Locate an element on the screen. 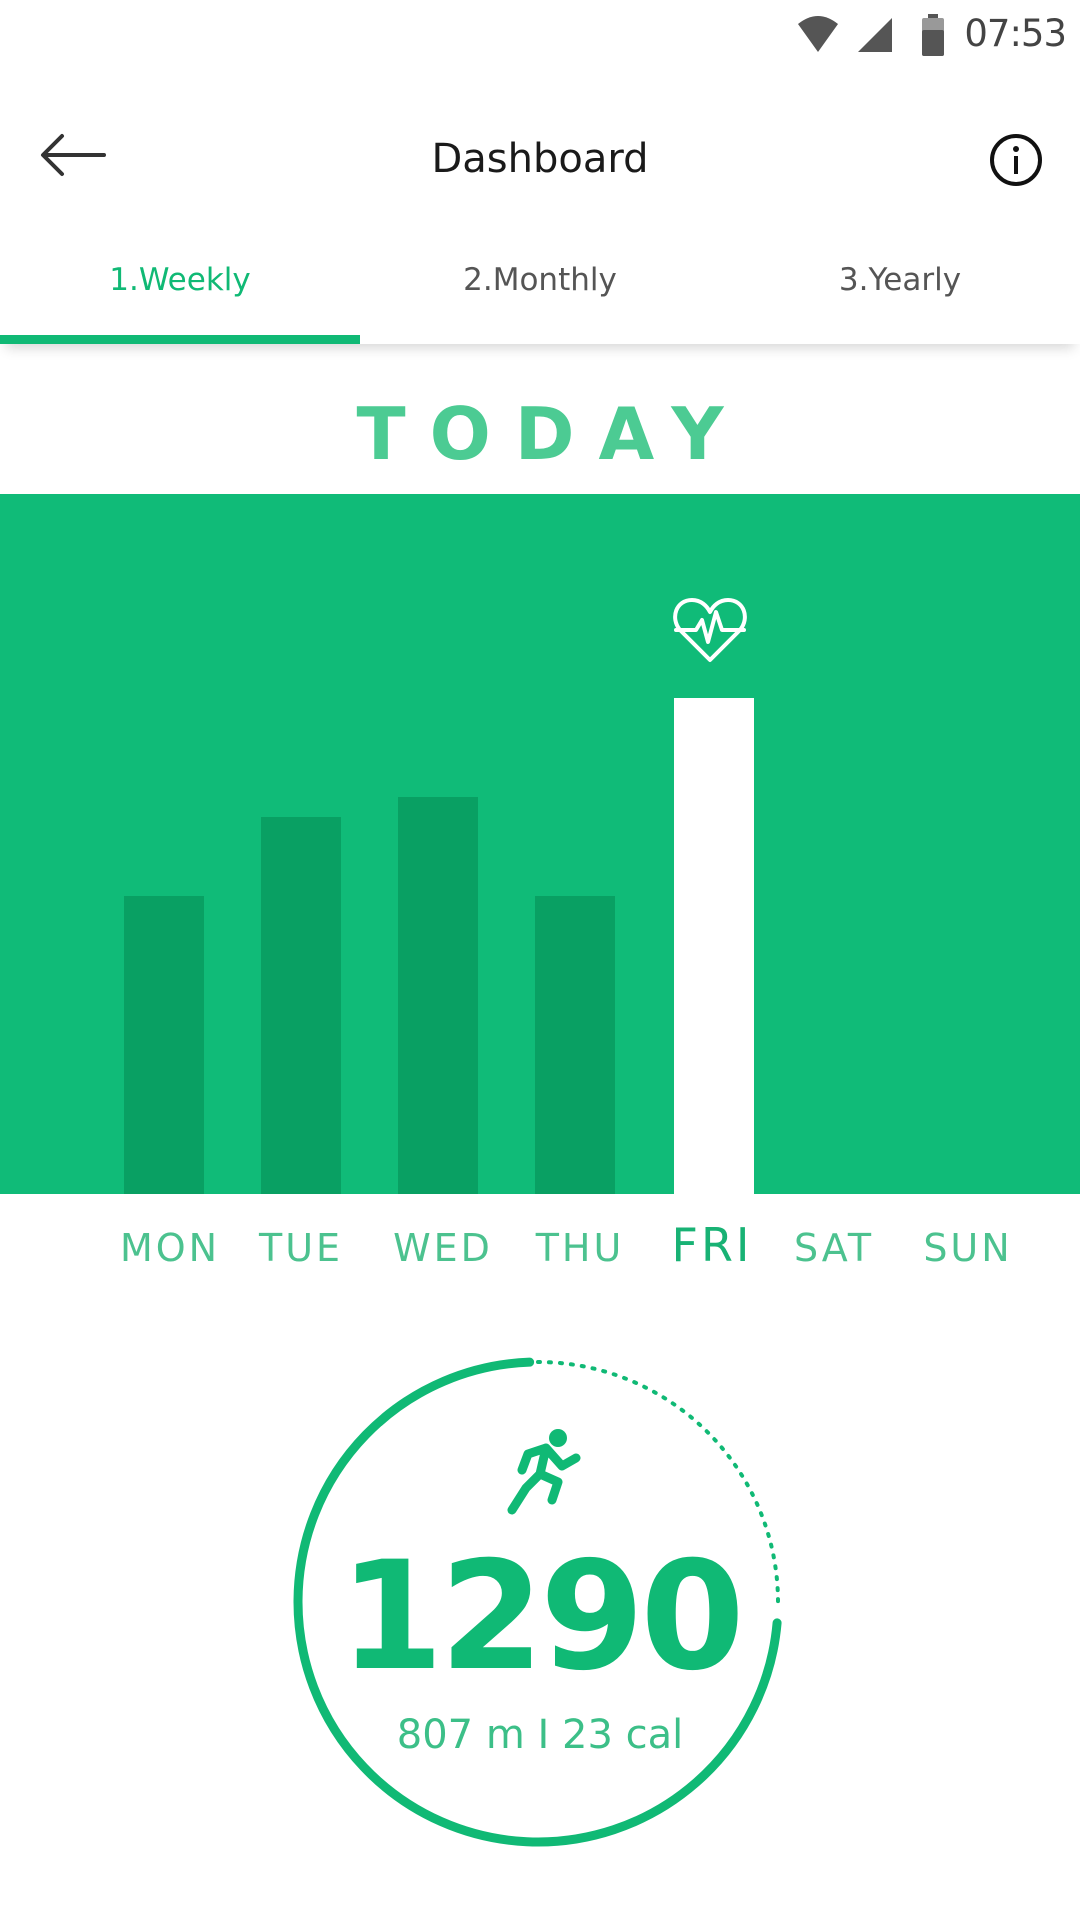  bar-tue is located at coordinates (301, 1005).